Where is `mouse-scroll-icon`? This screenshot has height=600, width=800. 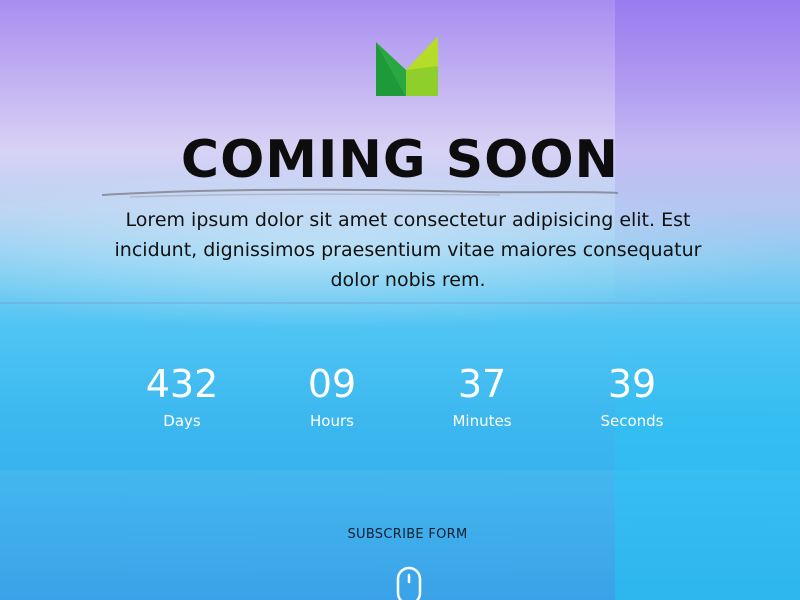 mouse-scroll-icon is located at coordinates (409, 583).